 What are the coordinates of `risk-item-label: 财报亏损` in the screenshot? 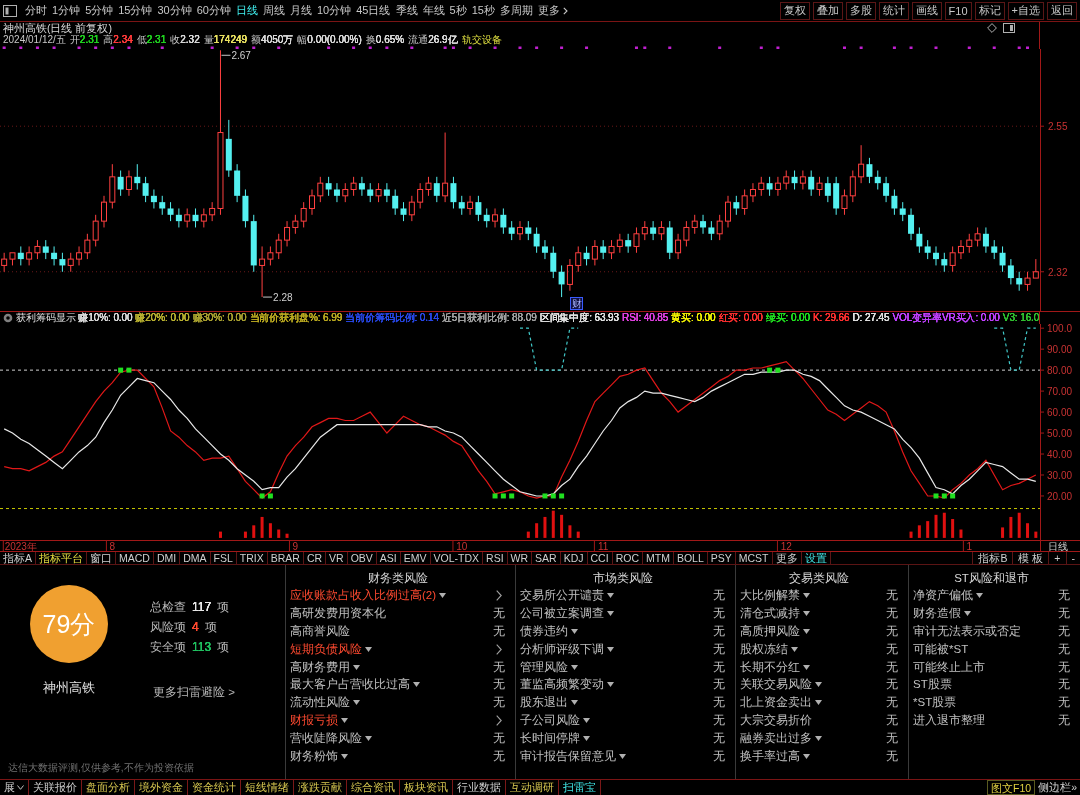 It's located at (314, 720).